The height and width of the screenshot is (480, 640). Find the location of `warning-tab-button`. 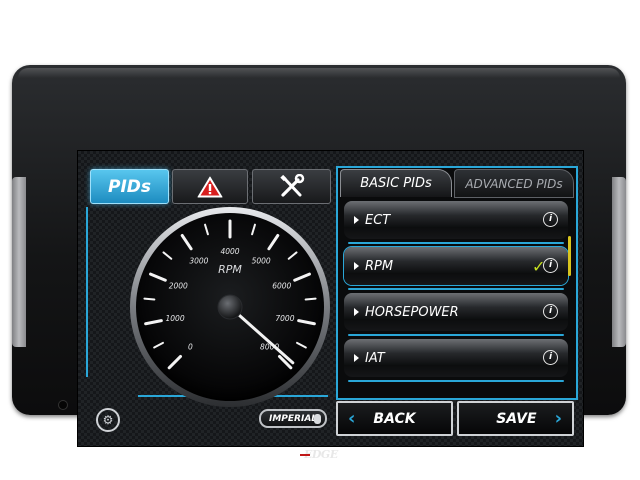

warning-tab-button is located at coordinates (210, 186).